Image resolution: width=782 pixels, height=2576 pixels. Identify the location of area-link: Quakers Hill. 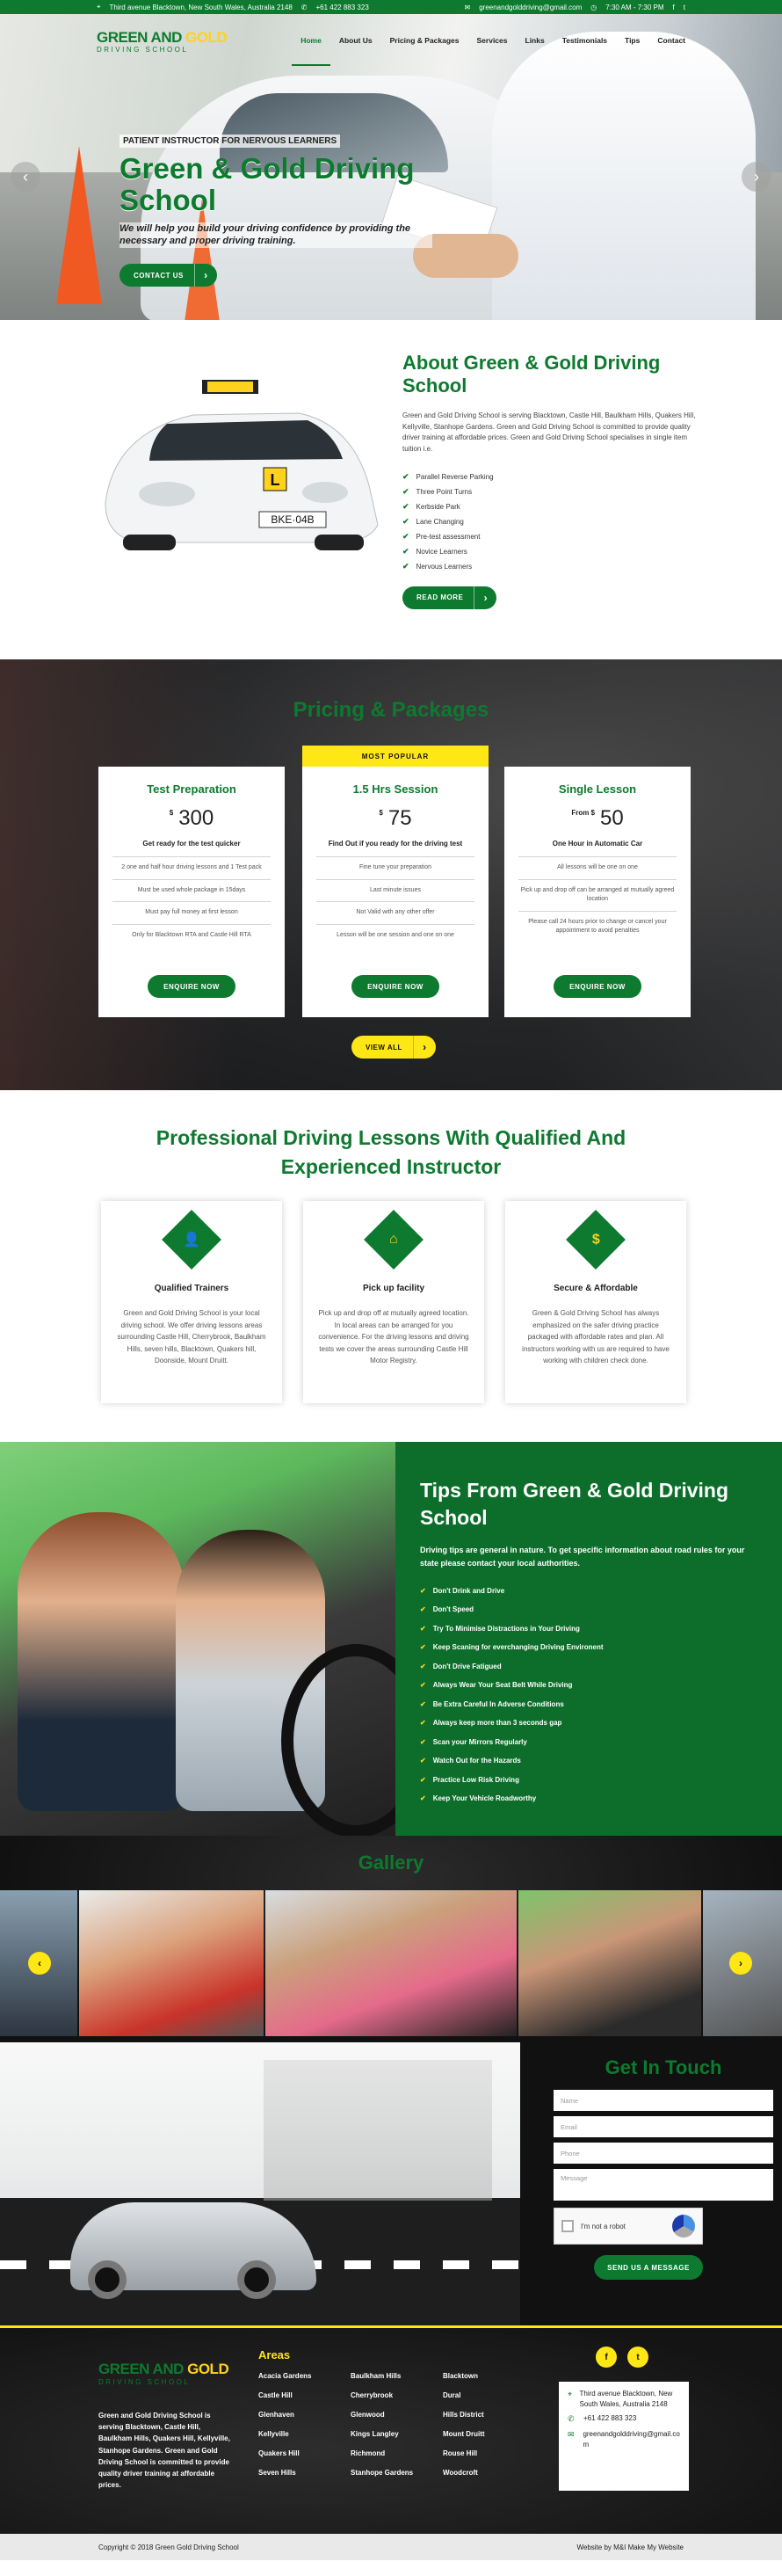
(304, 2453).